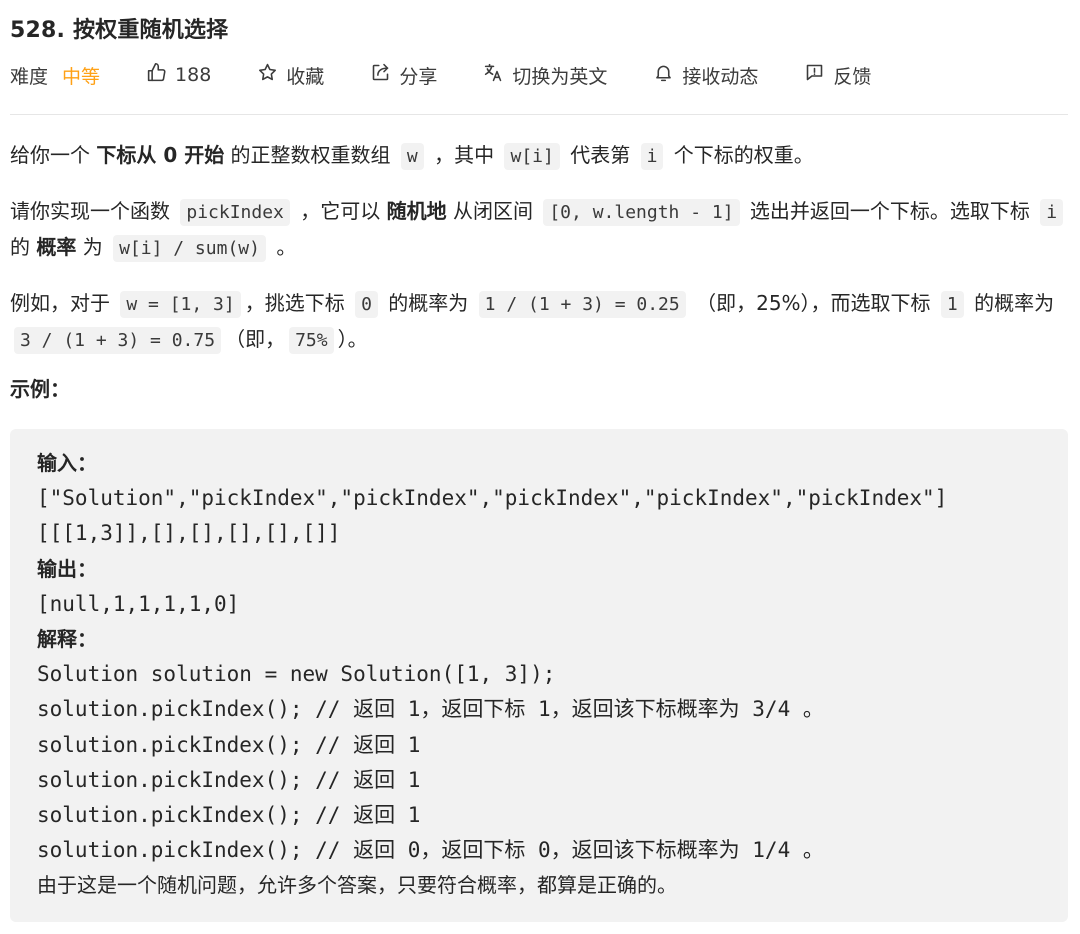 The image size is (1080, 934). Describe the element at coordinates (641, 212) in the screenshot. I see `inline-code: [0, w.length - 1]` at that location.